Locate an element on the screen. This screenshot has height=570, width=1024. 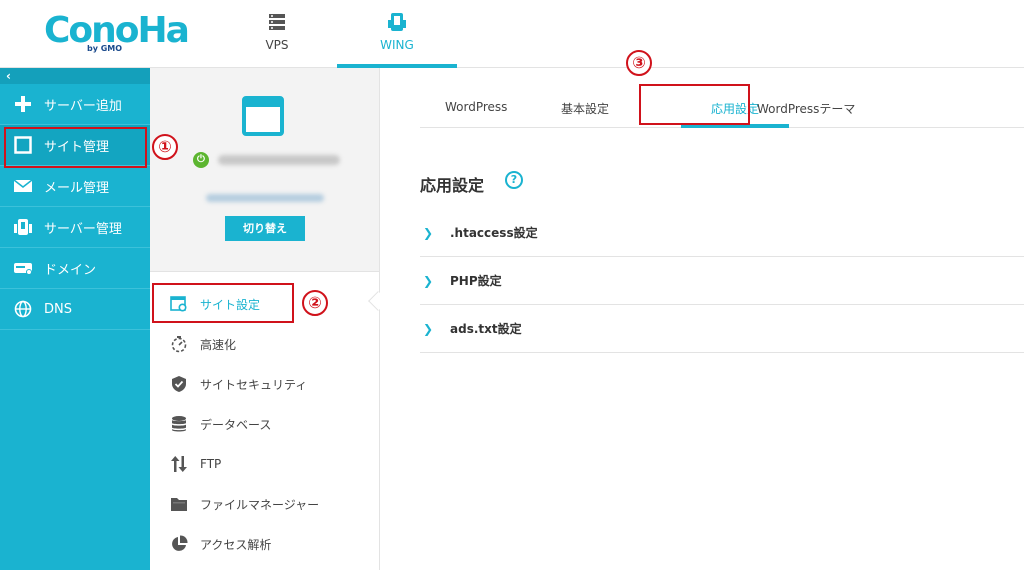
row-php-settings: ❯ PHP設定 is located at coordinates (722, 281).